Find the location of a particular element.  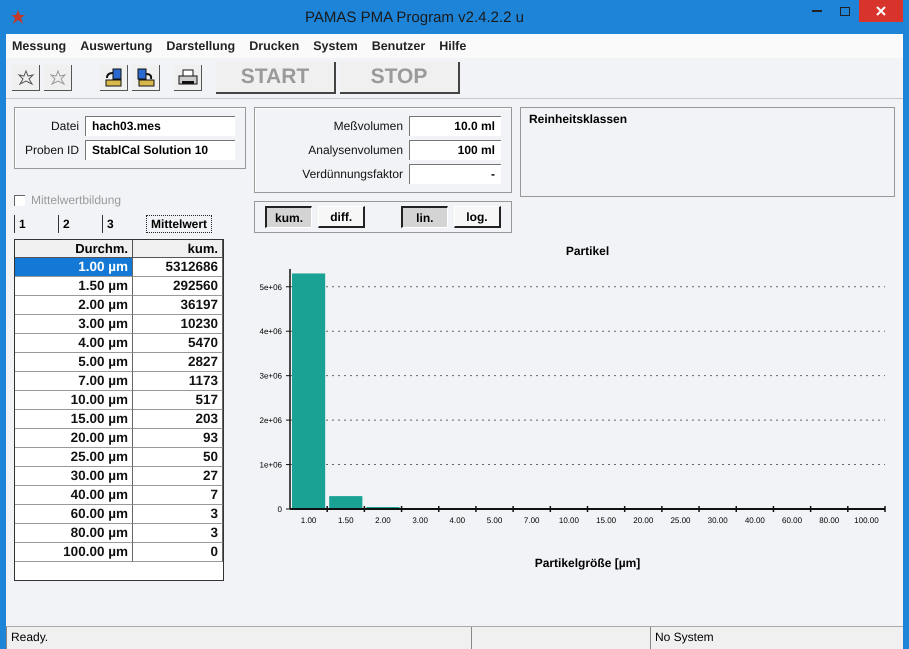

table-cell: 7.00 µm is located at coordinates (74, 381).